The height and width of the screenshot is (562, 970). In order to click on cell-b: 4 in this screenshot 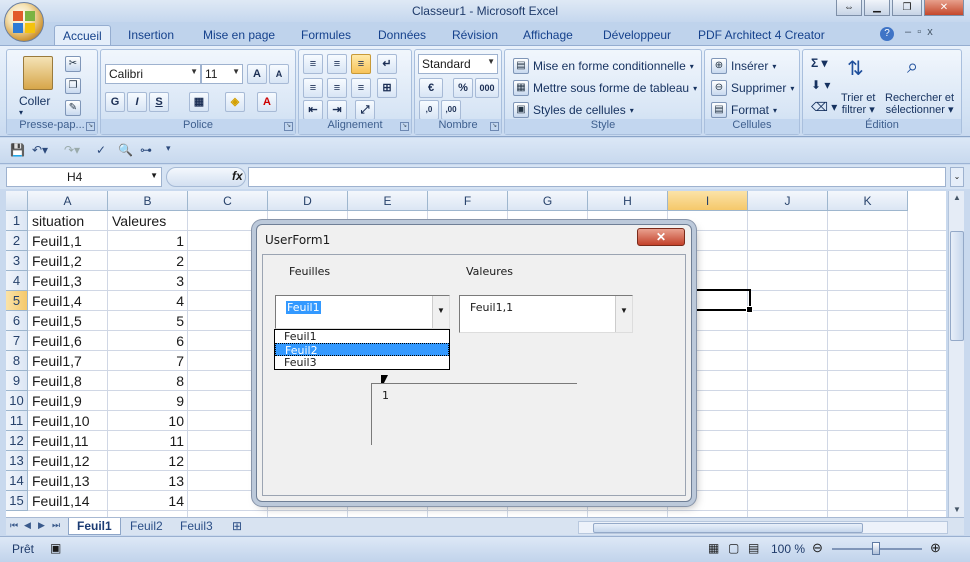, I will do `click(148, 301)`.